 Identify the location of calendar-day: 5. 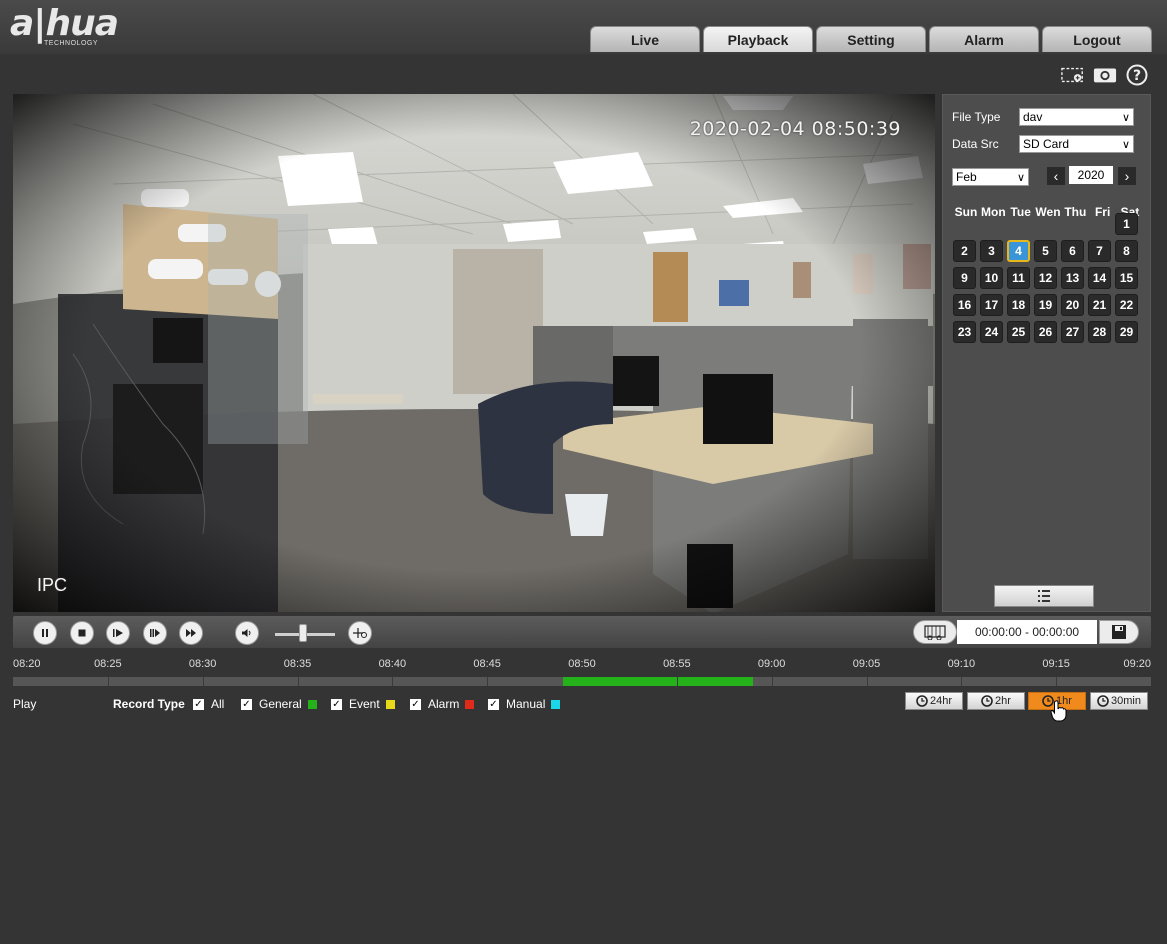
(1045, 251).